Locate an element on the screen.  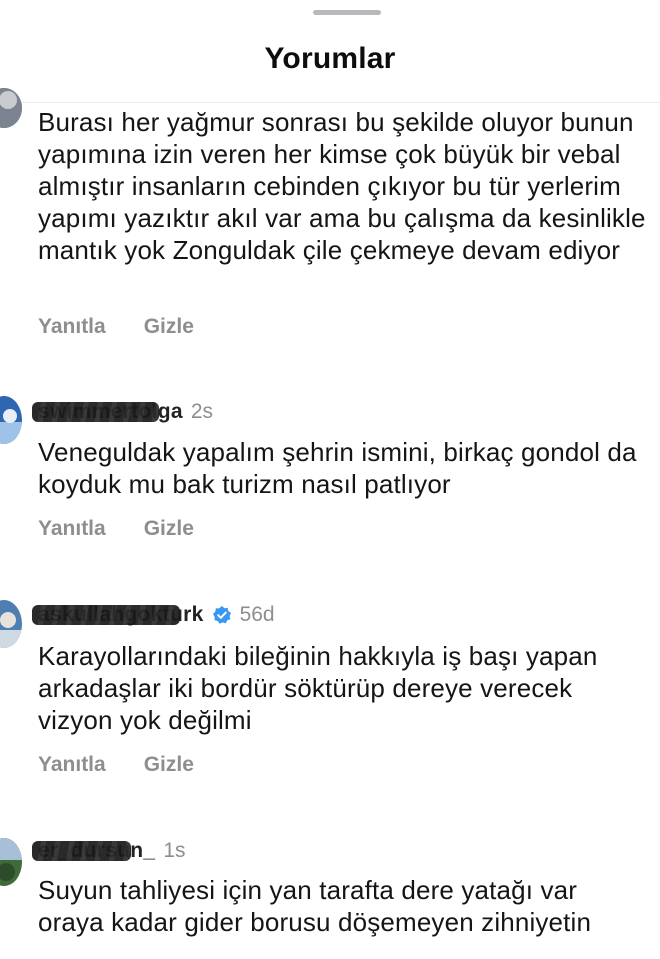
verified-badge-icon is located at coordinates (222, 615).